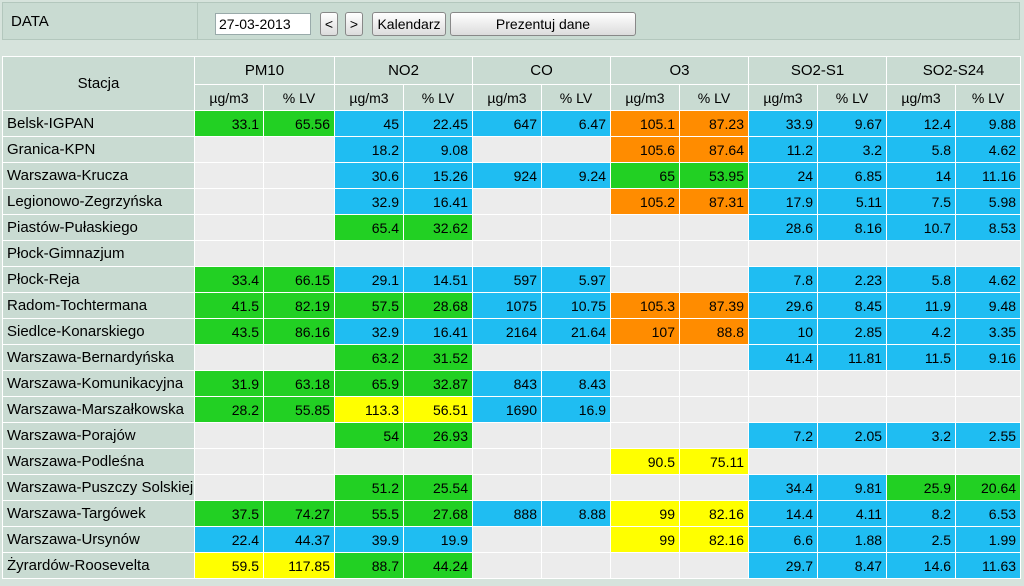 This screenshot has width=1024, height=586. What do you see at coordinates (229, 539) in the screenshot?
I see `value-cell: 22.4` at bounding box center [229, 539].